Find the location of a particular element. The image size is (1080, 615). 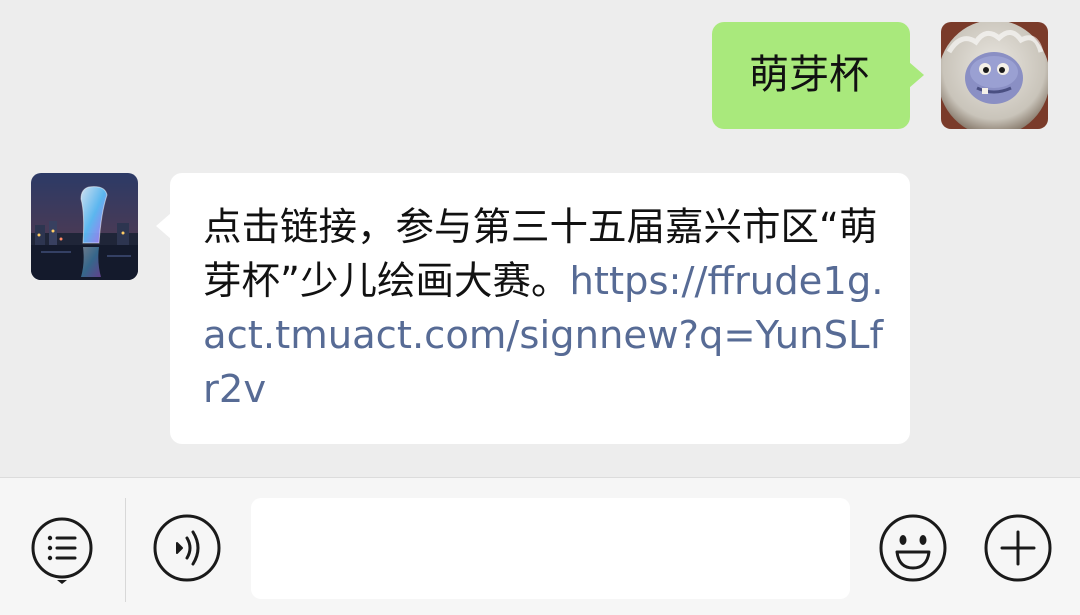

plus-icon is located at coordinates (1018, 548).